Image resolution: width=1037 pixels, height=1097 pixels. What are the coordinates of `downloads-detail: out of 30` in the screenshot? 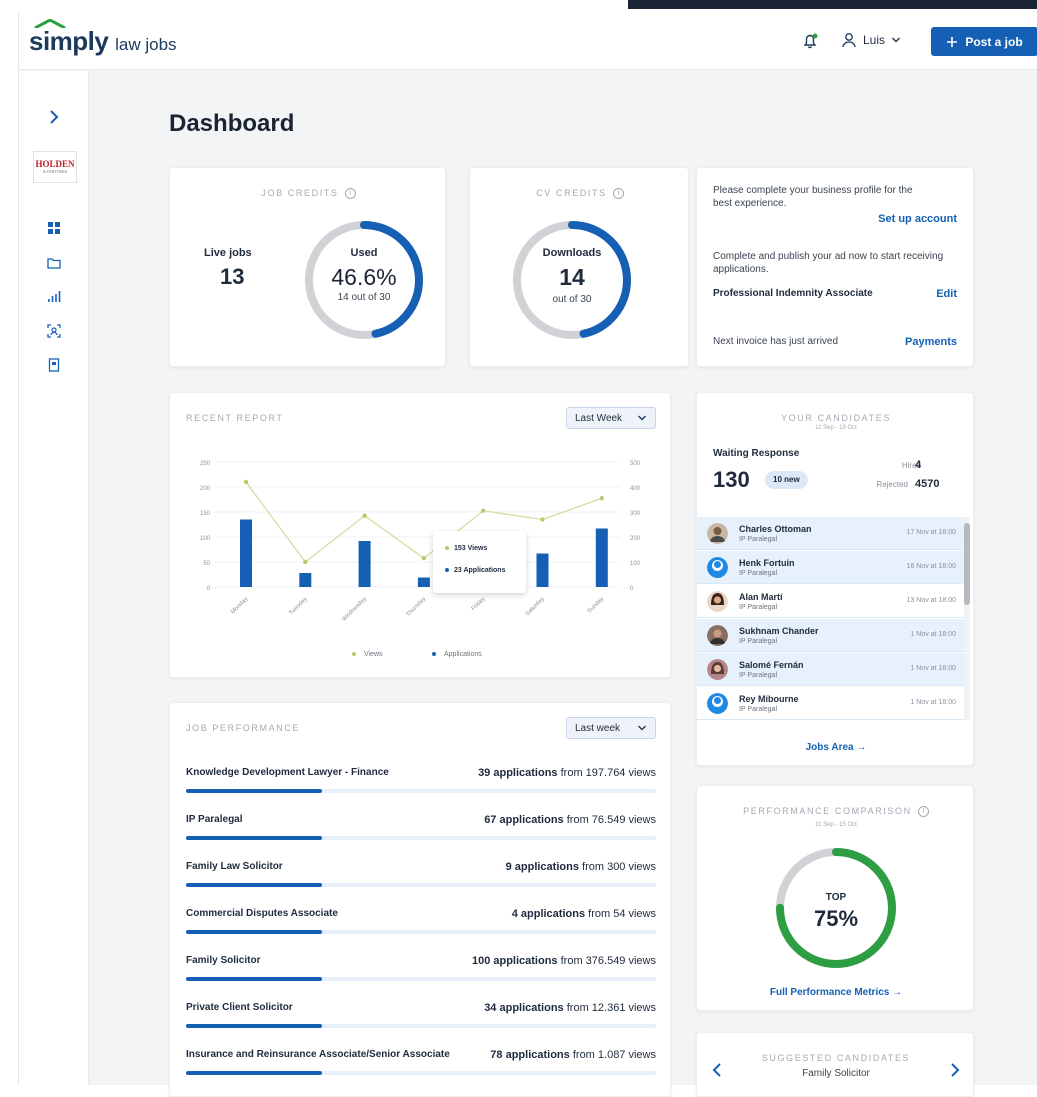 It's located at (572, 299).